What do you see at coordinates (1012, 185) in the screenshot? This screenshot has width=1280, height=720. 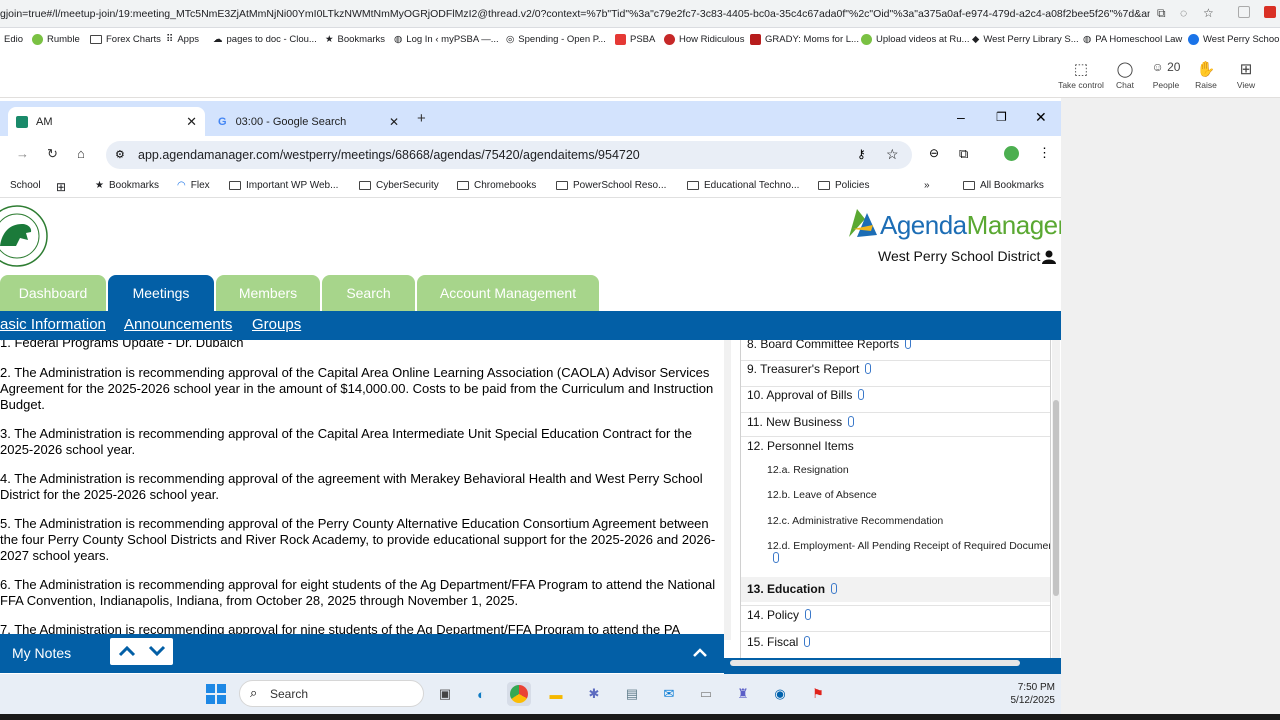 I see `bookmark-label: All Bookmarks` at bounding box center [1012, 185].